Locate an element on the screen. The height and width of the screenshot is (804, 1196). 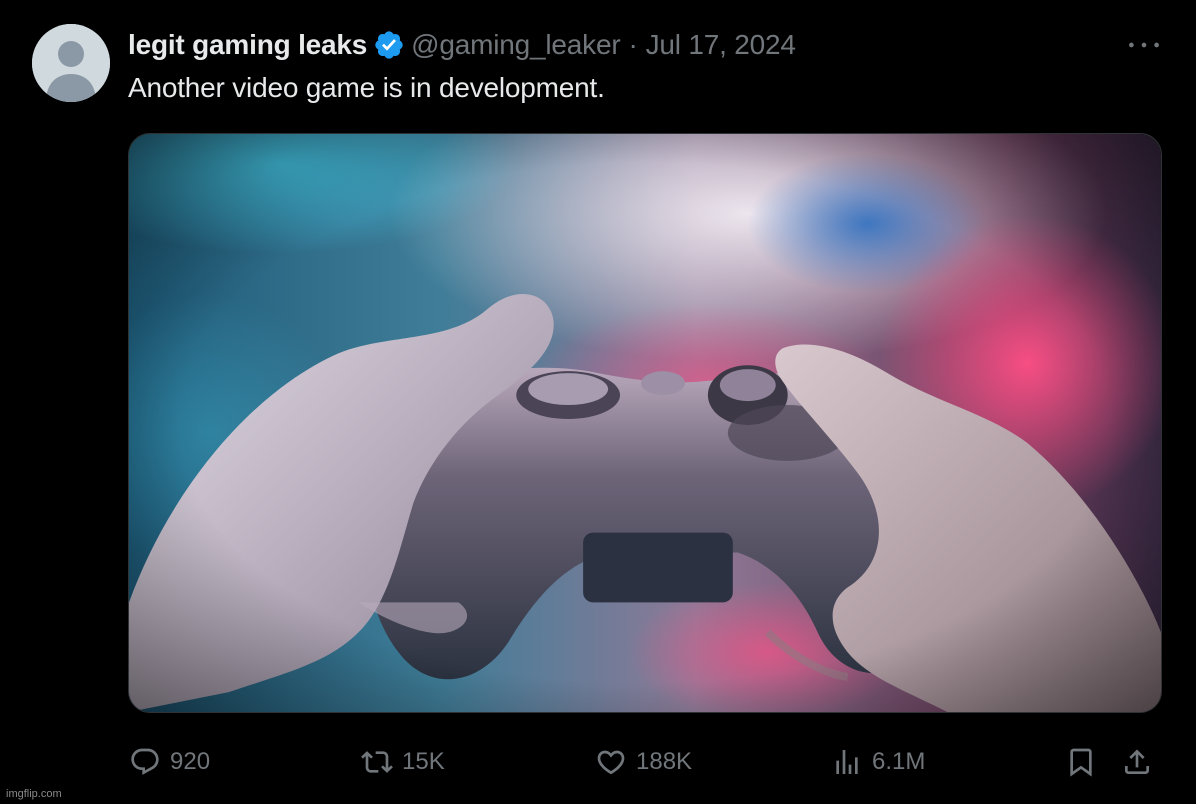
bookmark-icon is located at coordinates (1081, 762).